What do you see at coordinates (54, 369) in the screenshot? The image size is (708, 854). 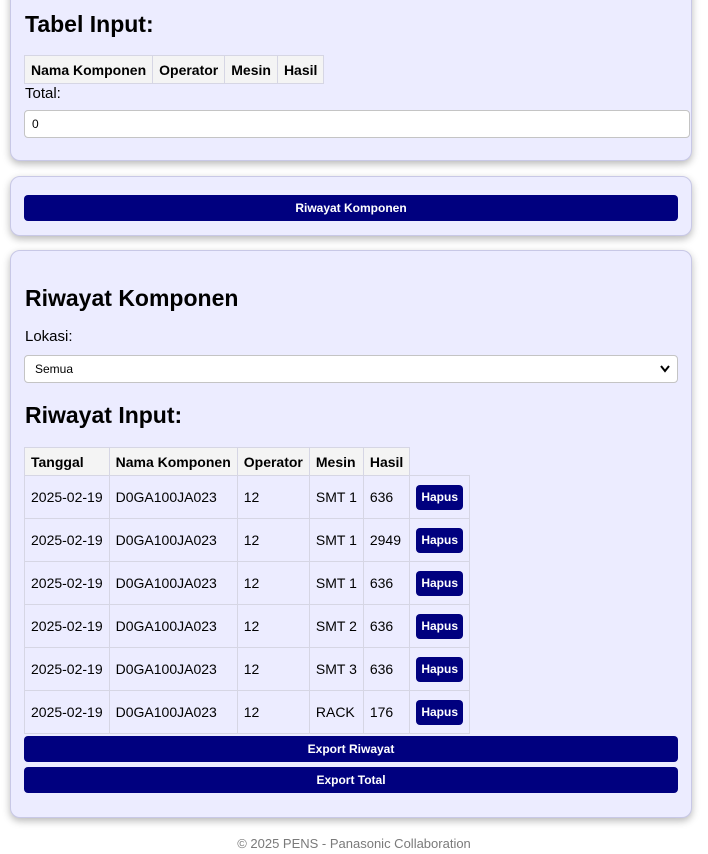 I see `lokasi-selected-value: Semua` at bounding box center [54, 369].